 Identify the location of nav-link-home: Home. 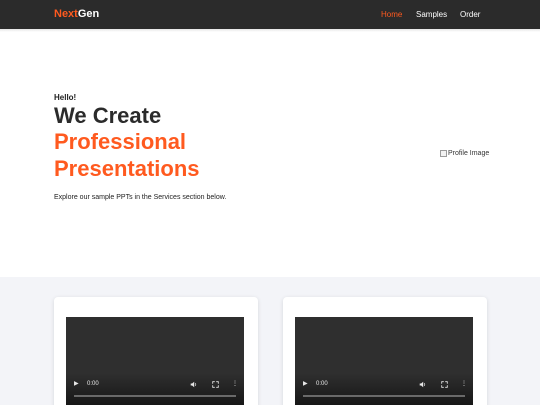
(391, 14).